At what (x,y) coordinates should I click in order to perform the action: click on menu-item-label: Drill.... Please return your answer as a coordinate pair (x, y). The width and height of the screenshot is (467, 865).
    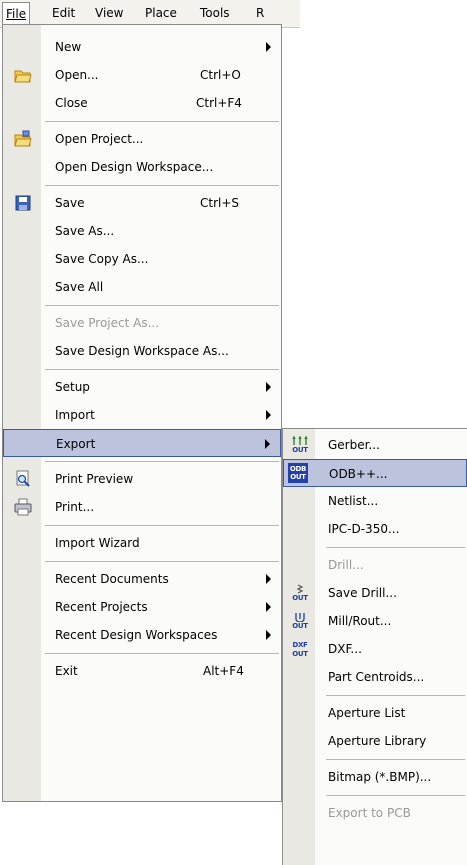
    Looking at the image, I should click on (346, 565).